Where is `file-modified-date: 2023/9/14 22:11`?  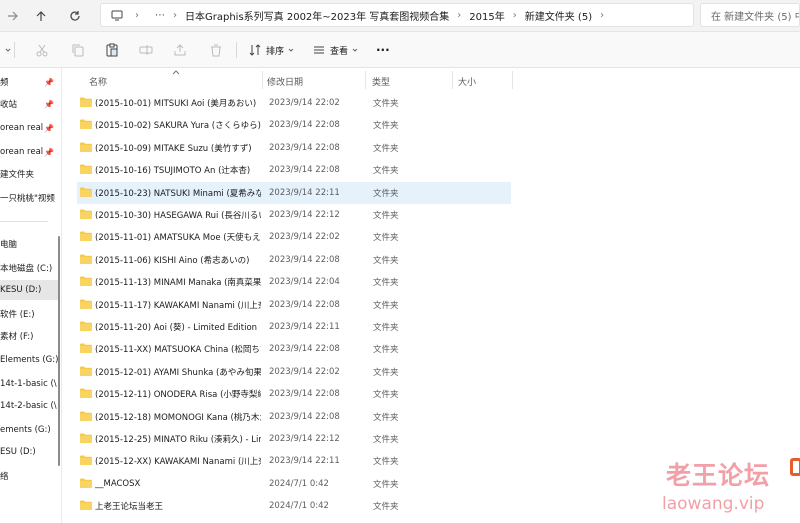
file-modified-date: 2023/9/14 22:11 is located at coordinates (304, 192).